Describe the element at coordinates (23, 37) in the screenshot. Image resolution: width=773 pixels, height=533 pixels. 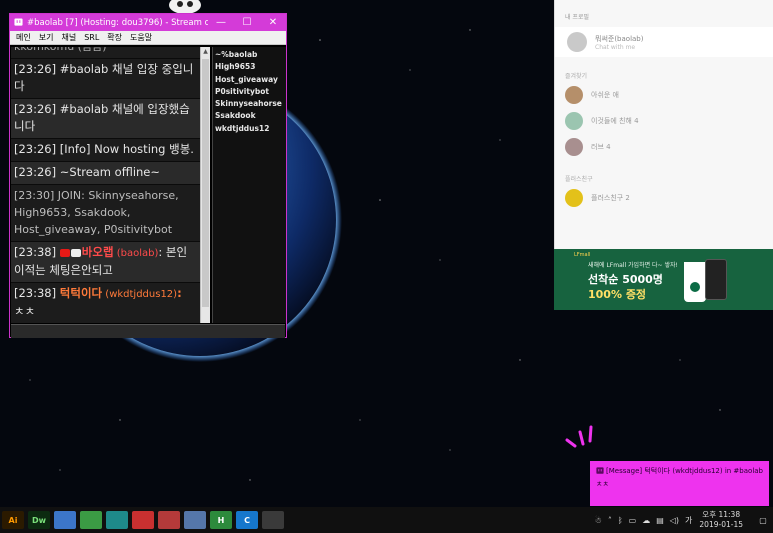
I see `menu-main: 메인` at that location.